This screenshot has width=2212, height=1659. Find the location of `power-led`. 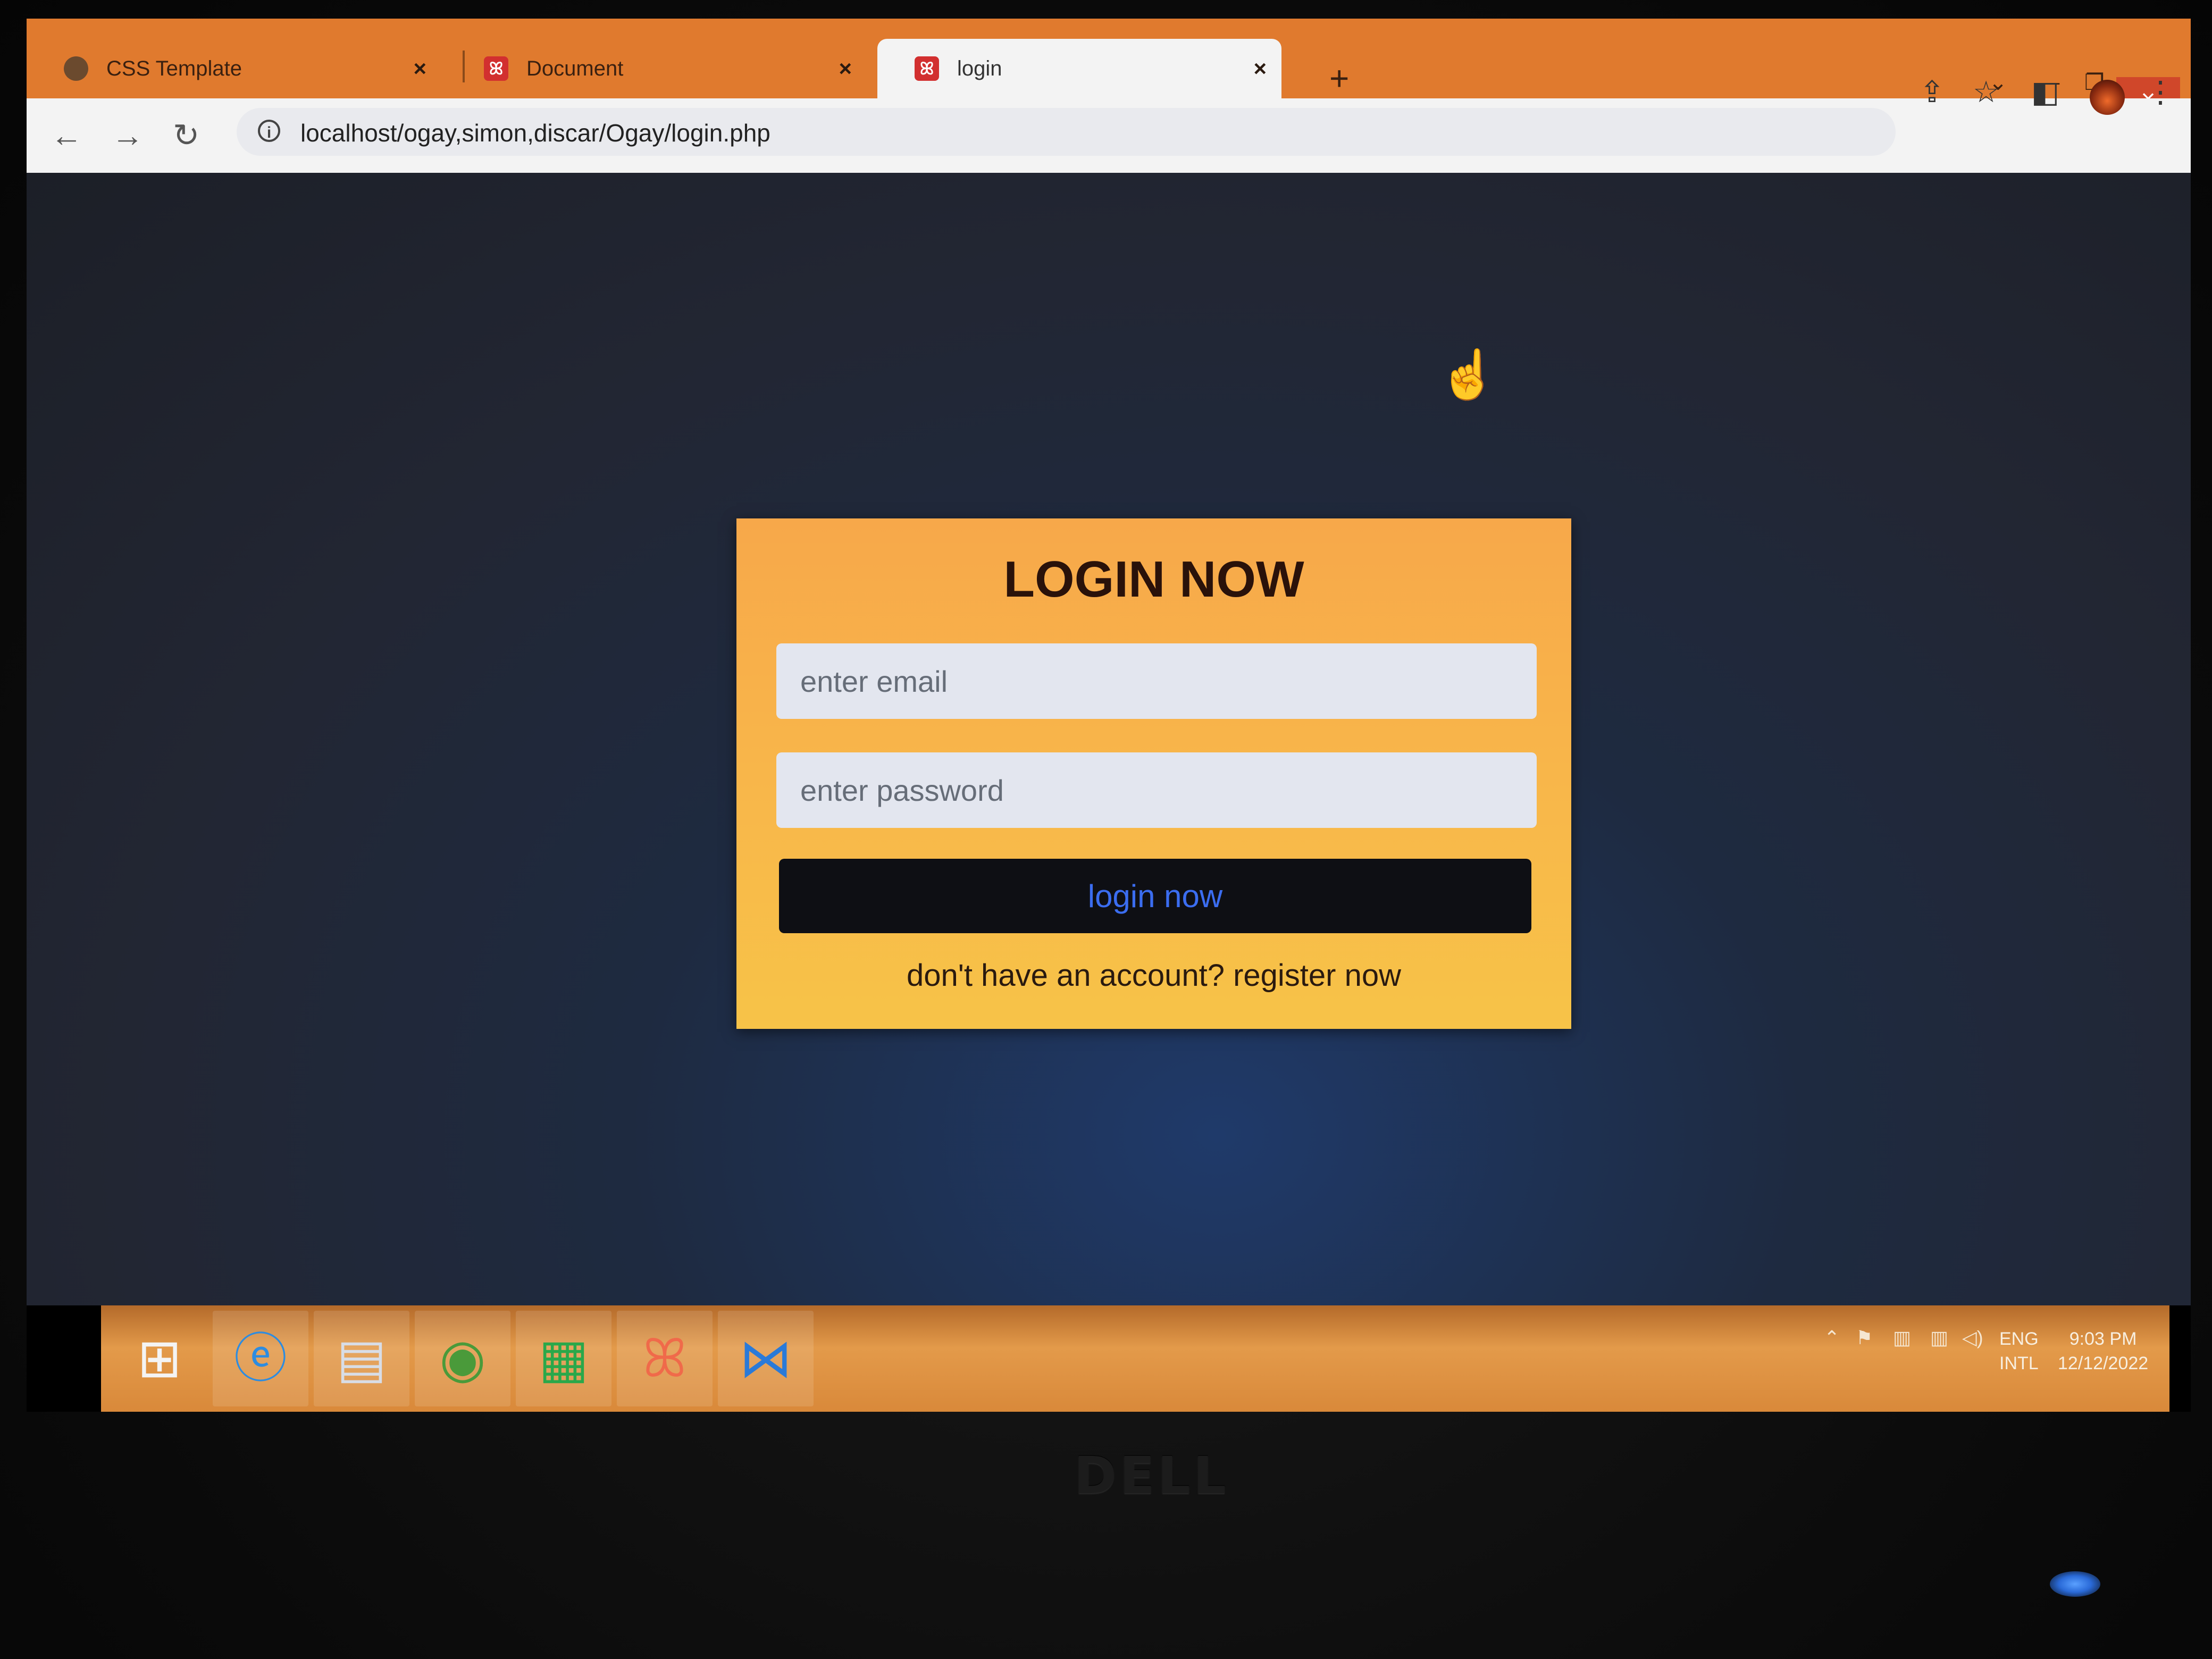

power-led is located at coordinates (2075, 1584).